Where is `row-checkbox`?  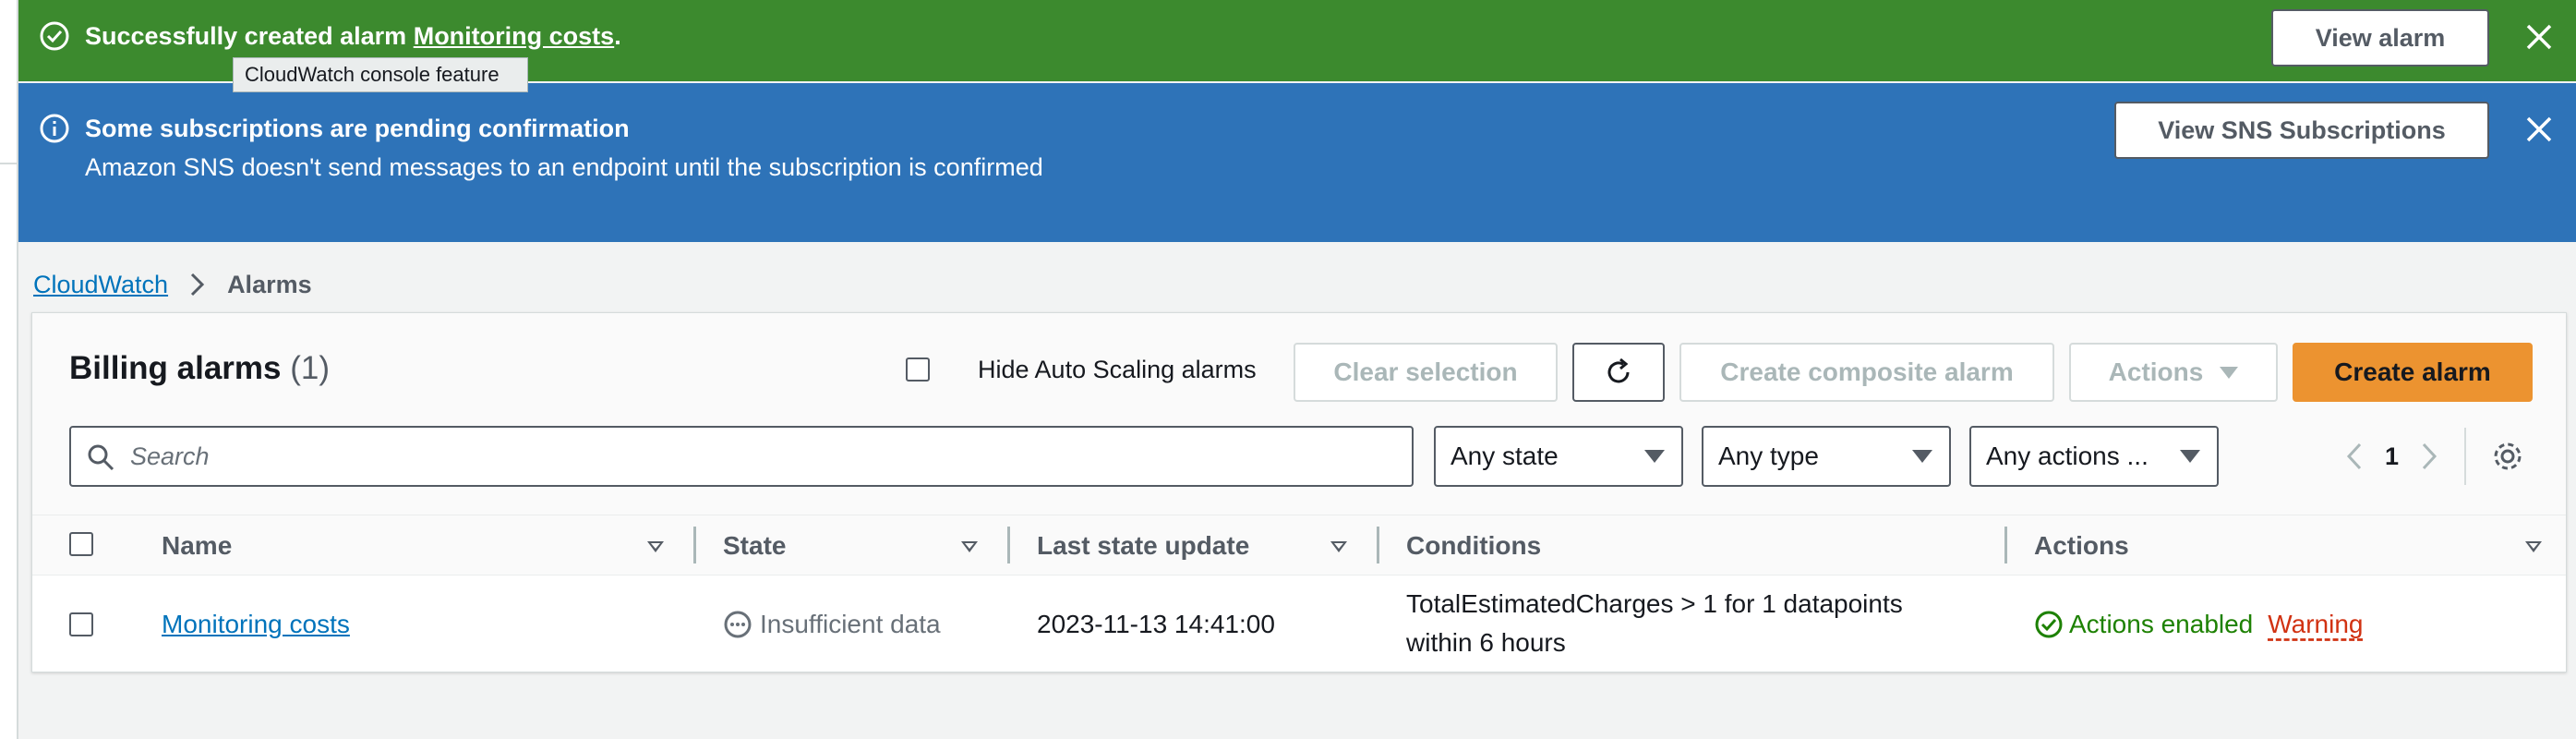 row-checkbox is located at coordinates (81, 624).